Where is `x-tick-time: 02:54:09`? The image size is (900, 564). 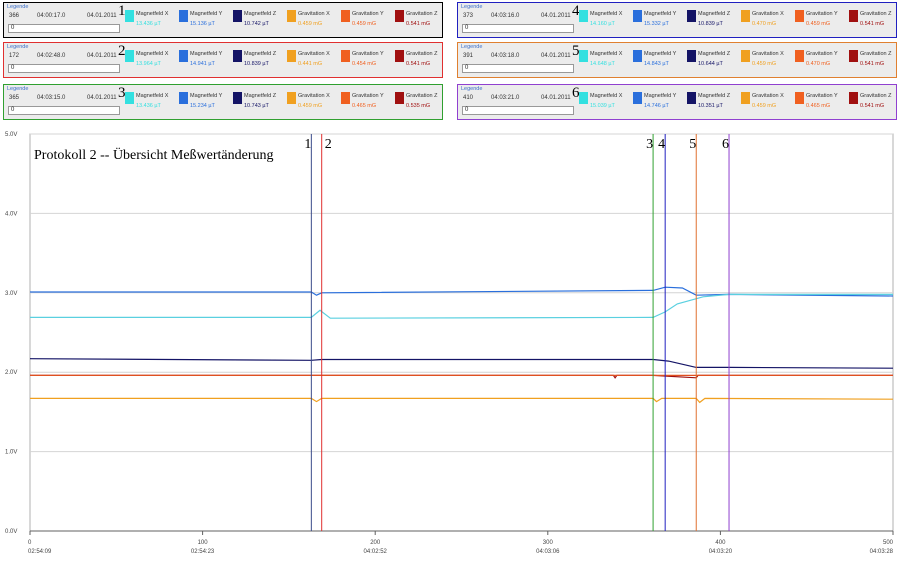 x-tick-time: 02:54:09 is located at coordinates (40, 552).